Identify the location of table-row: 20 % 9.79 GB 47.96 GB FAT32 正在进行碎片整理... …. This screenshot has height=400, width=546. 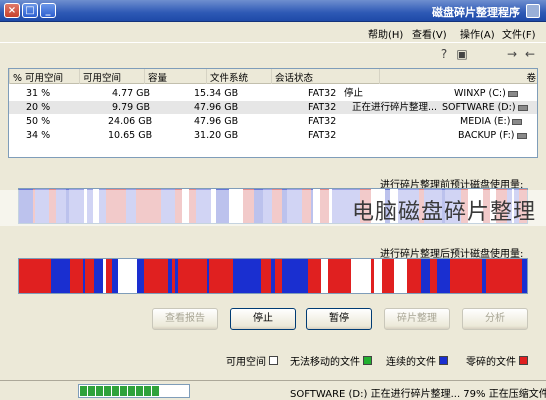
(273, 107).